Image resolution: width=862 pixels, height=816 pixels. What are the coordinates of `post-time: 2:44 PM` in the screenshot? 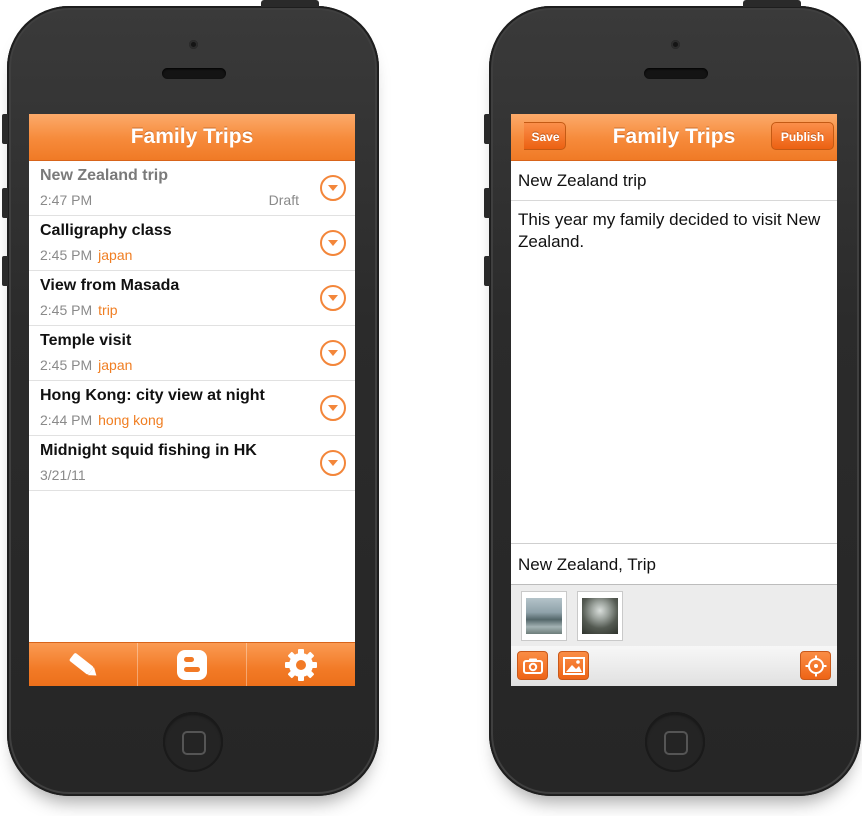 It's located at (66, 420).